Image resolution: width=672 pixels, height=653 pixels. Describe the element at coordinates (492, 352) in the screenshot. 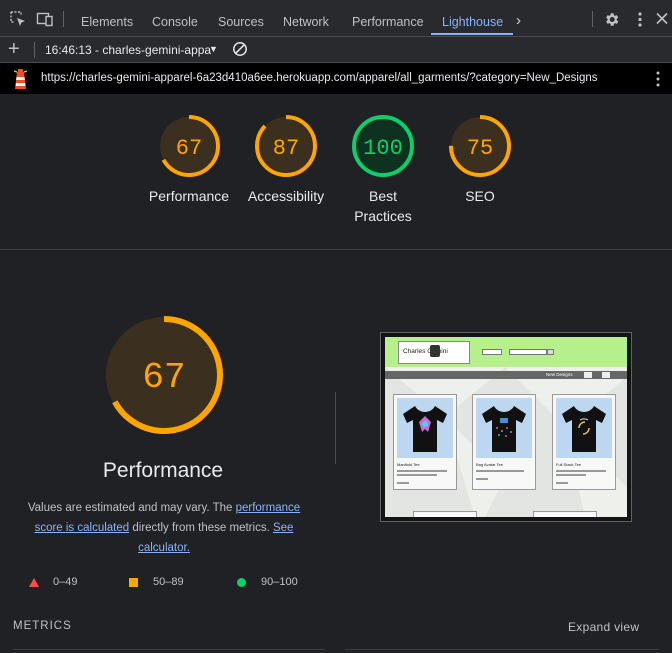

I see `register-button` at that location.